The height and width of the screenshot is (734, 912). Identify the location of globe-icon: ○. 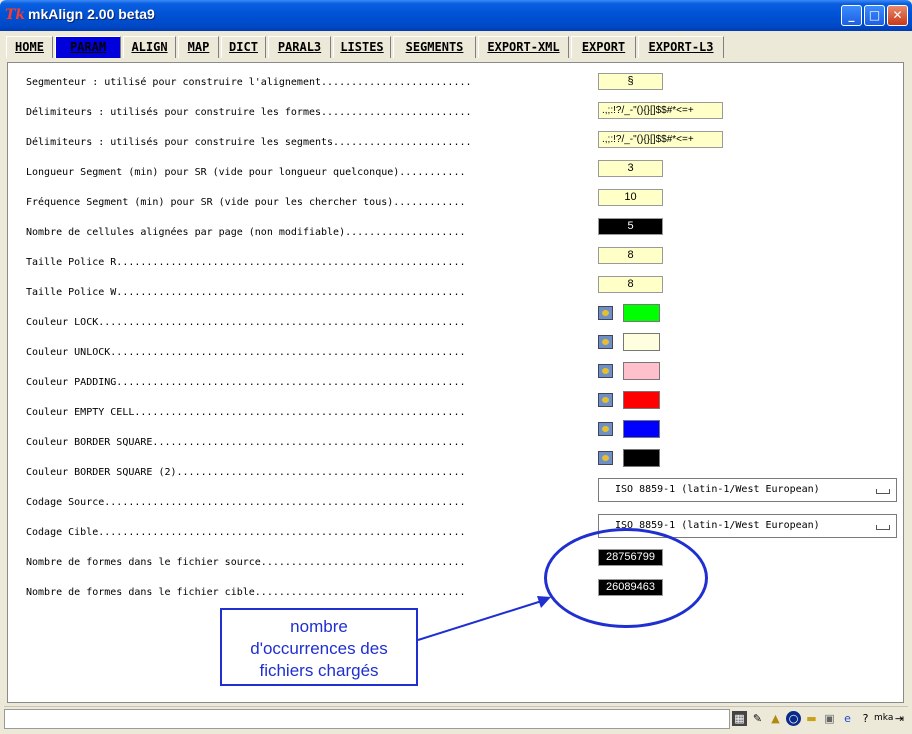
(793, 718).